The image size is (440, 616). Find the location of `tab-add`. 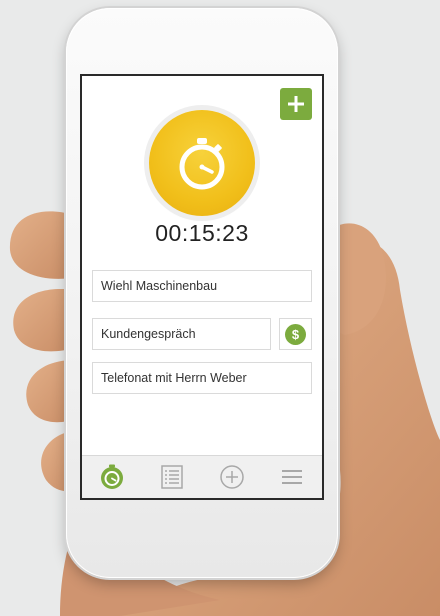

tab-add is located at coordinates (232, 477).